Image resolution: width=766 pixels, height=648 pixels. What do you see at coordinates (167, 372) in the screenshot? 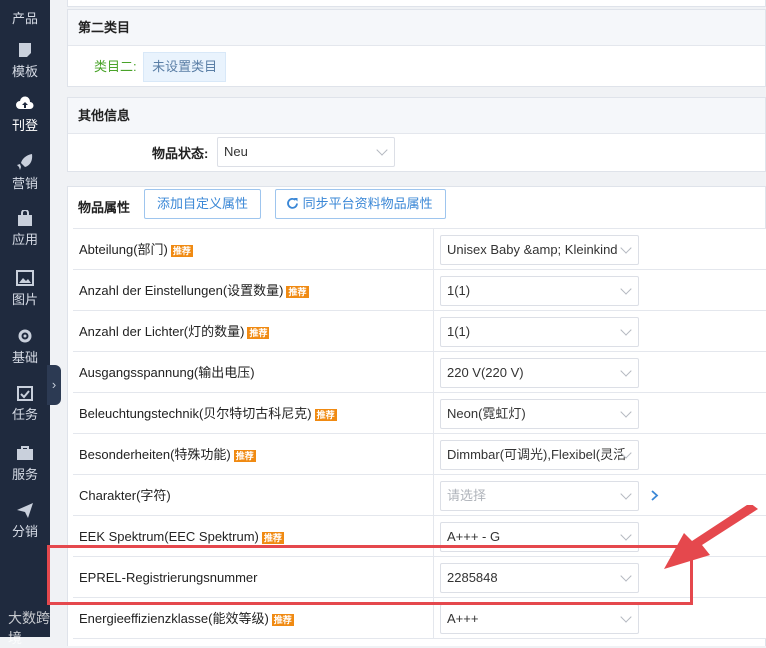
I see `attribute-name: Ausgangsspannung(输出电压)` at bounding box center [167, 372].